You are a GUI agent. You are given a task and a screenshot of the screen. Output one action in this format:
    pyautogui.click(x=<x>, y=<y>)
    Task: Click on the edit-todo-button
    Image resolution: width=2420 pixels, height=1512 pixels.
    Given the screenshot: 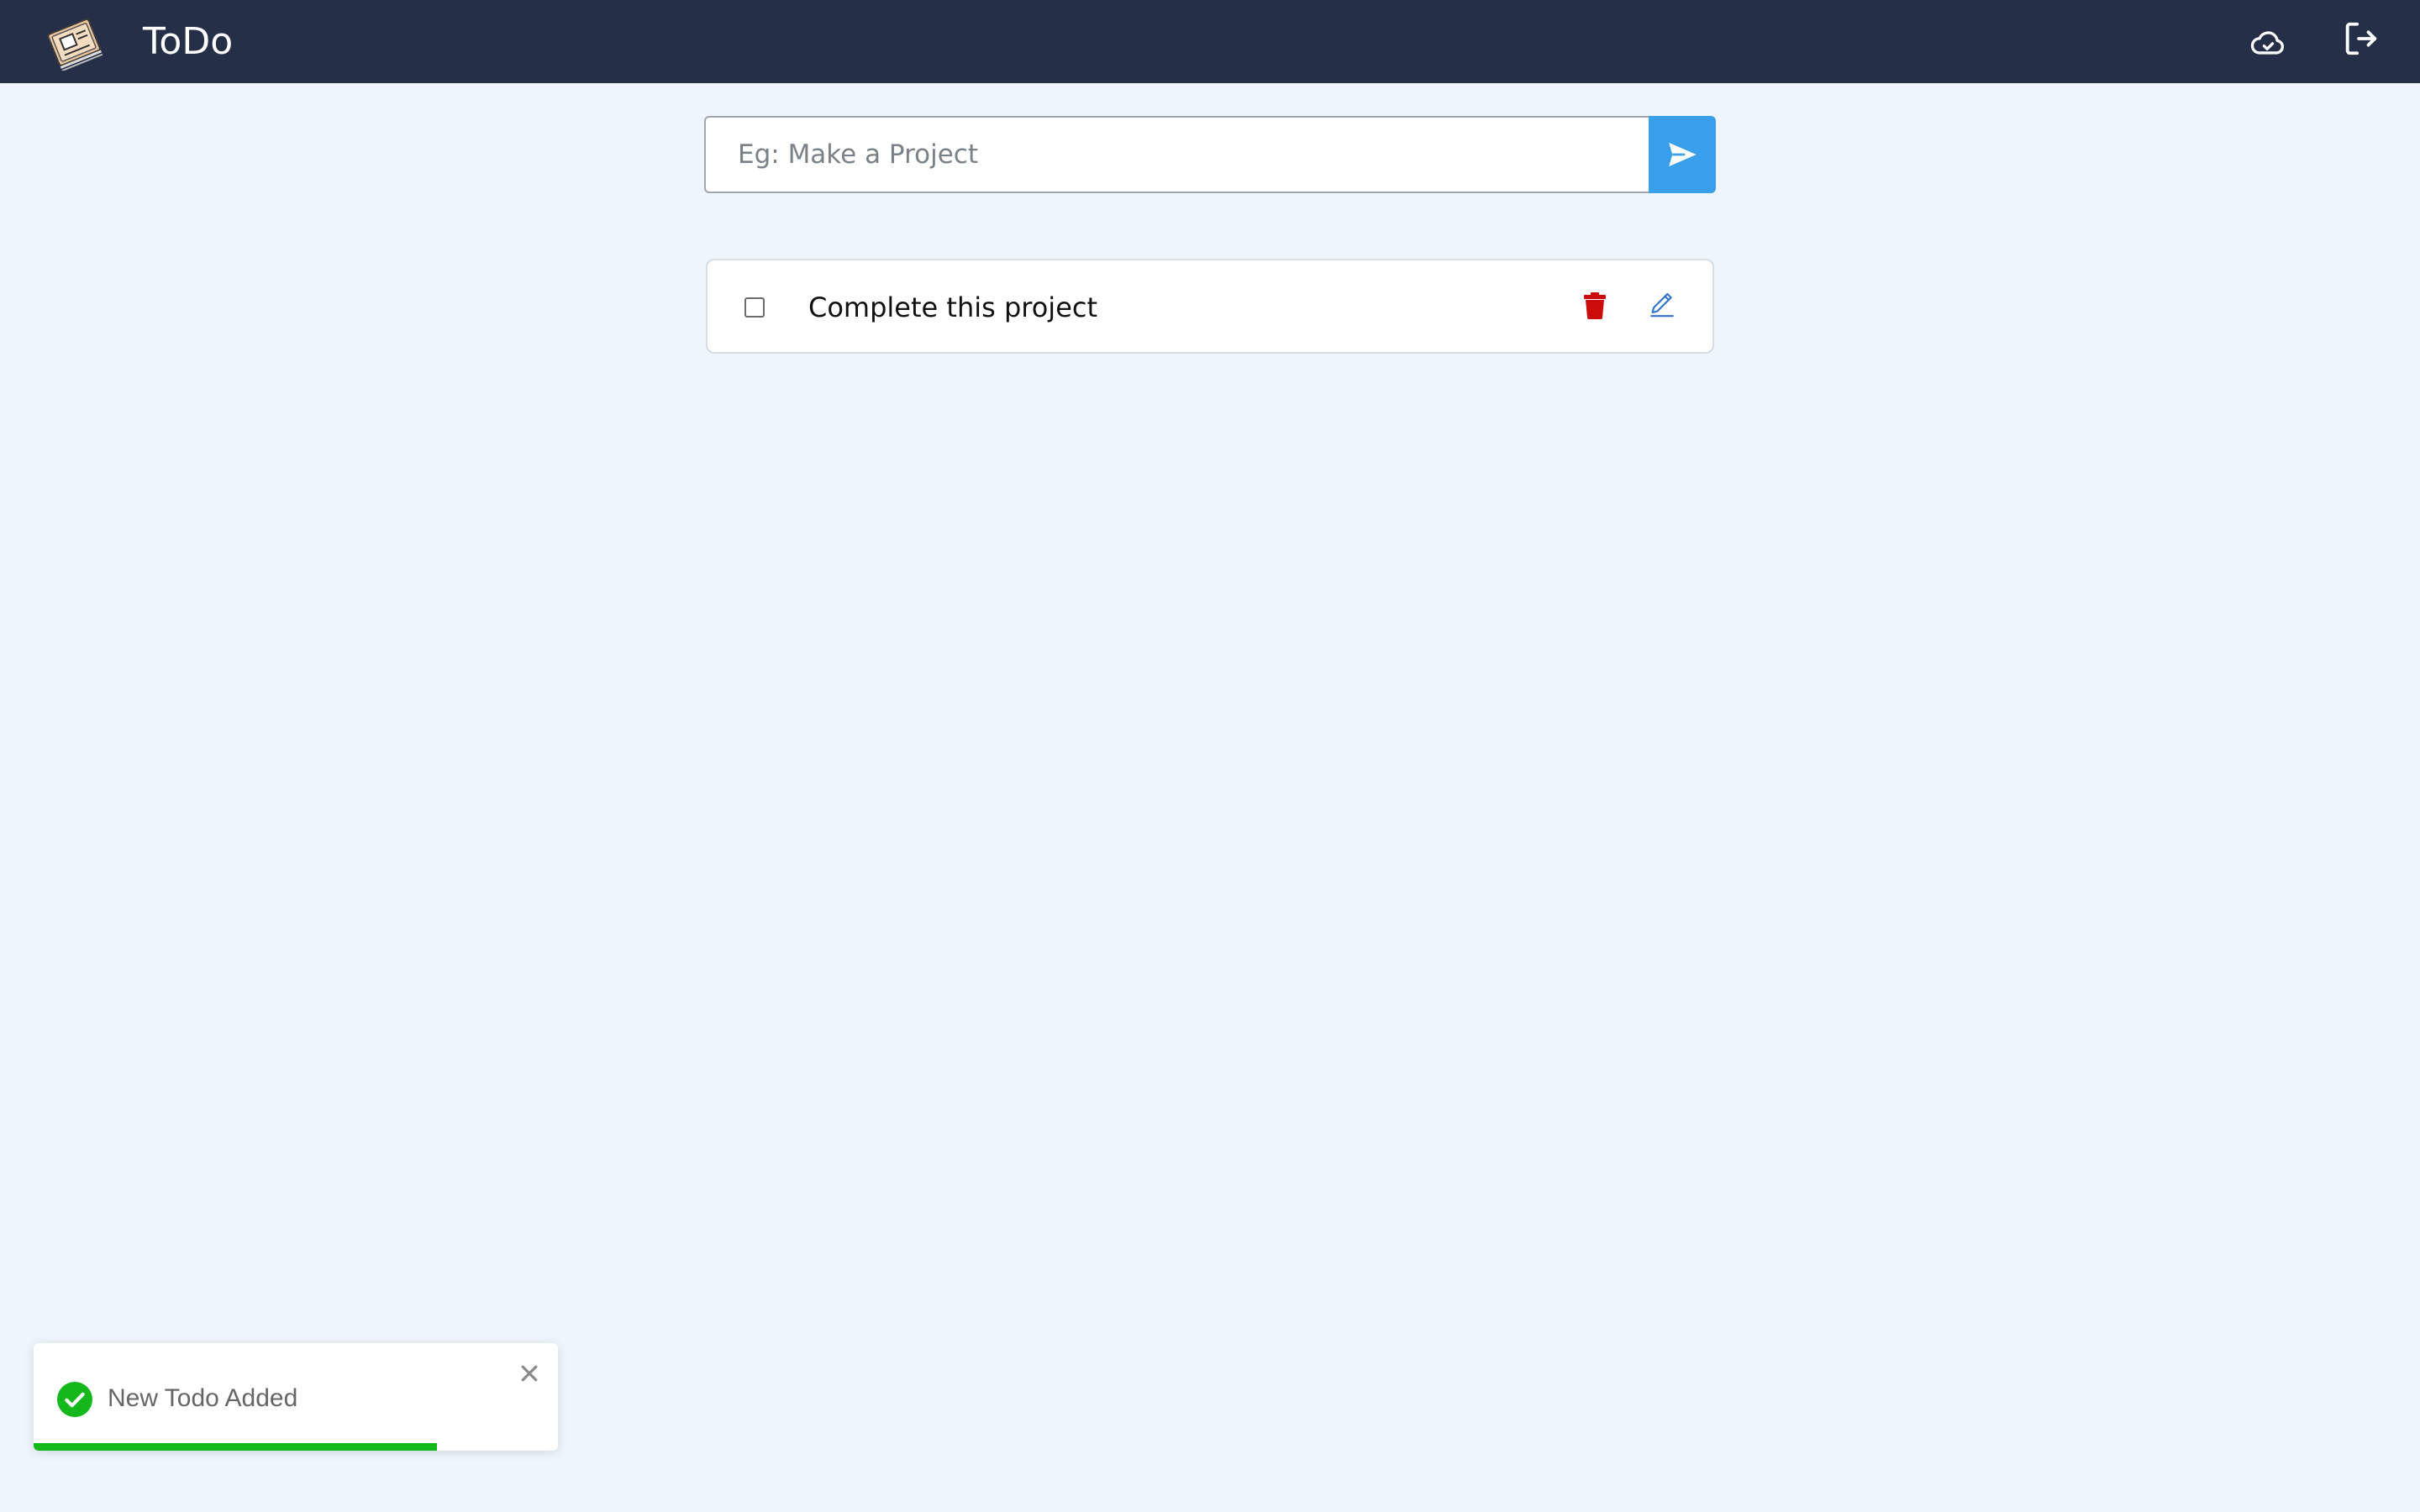 What is the action you would take?
    pyautogui.click(x=1662, y=304)
    